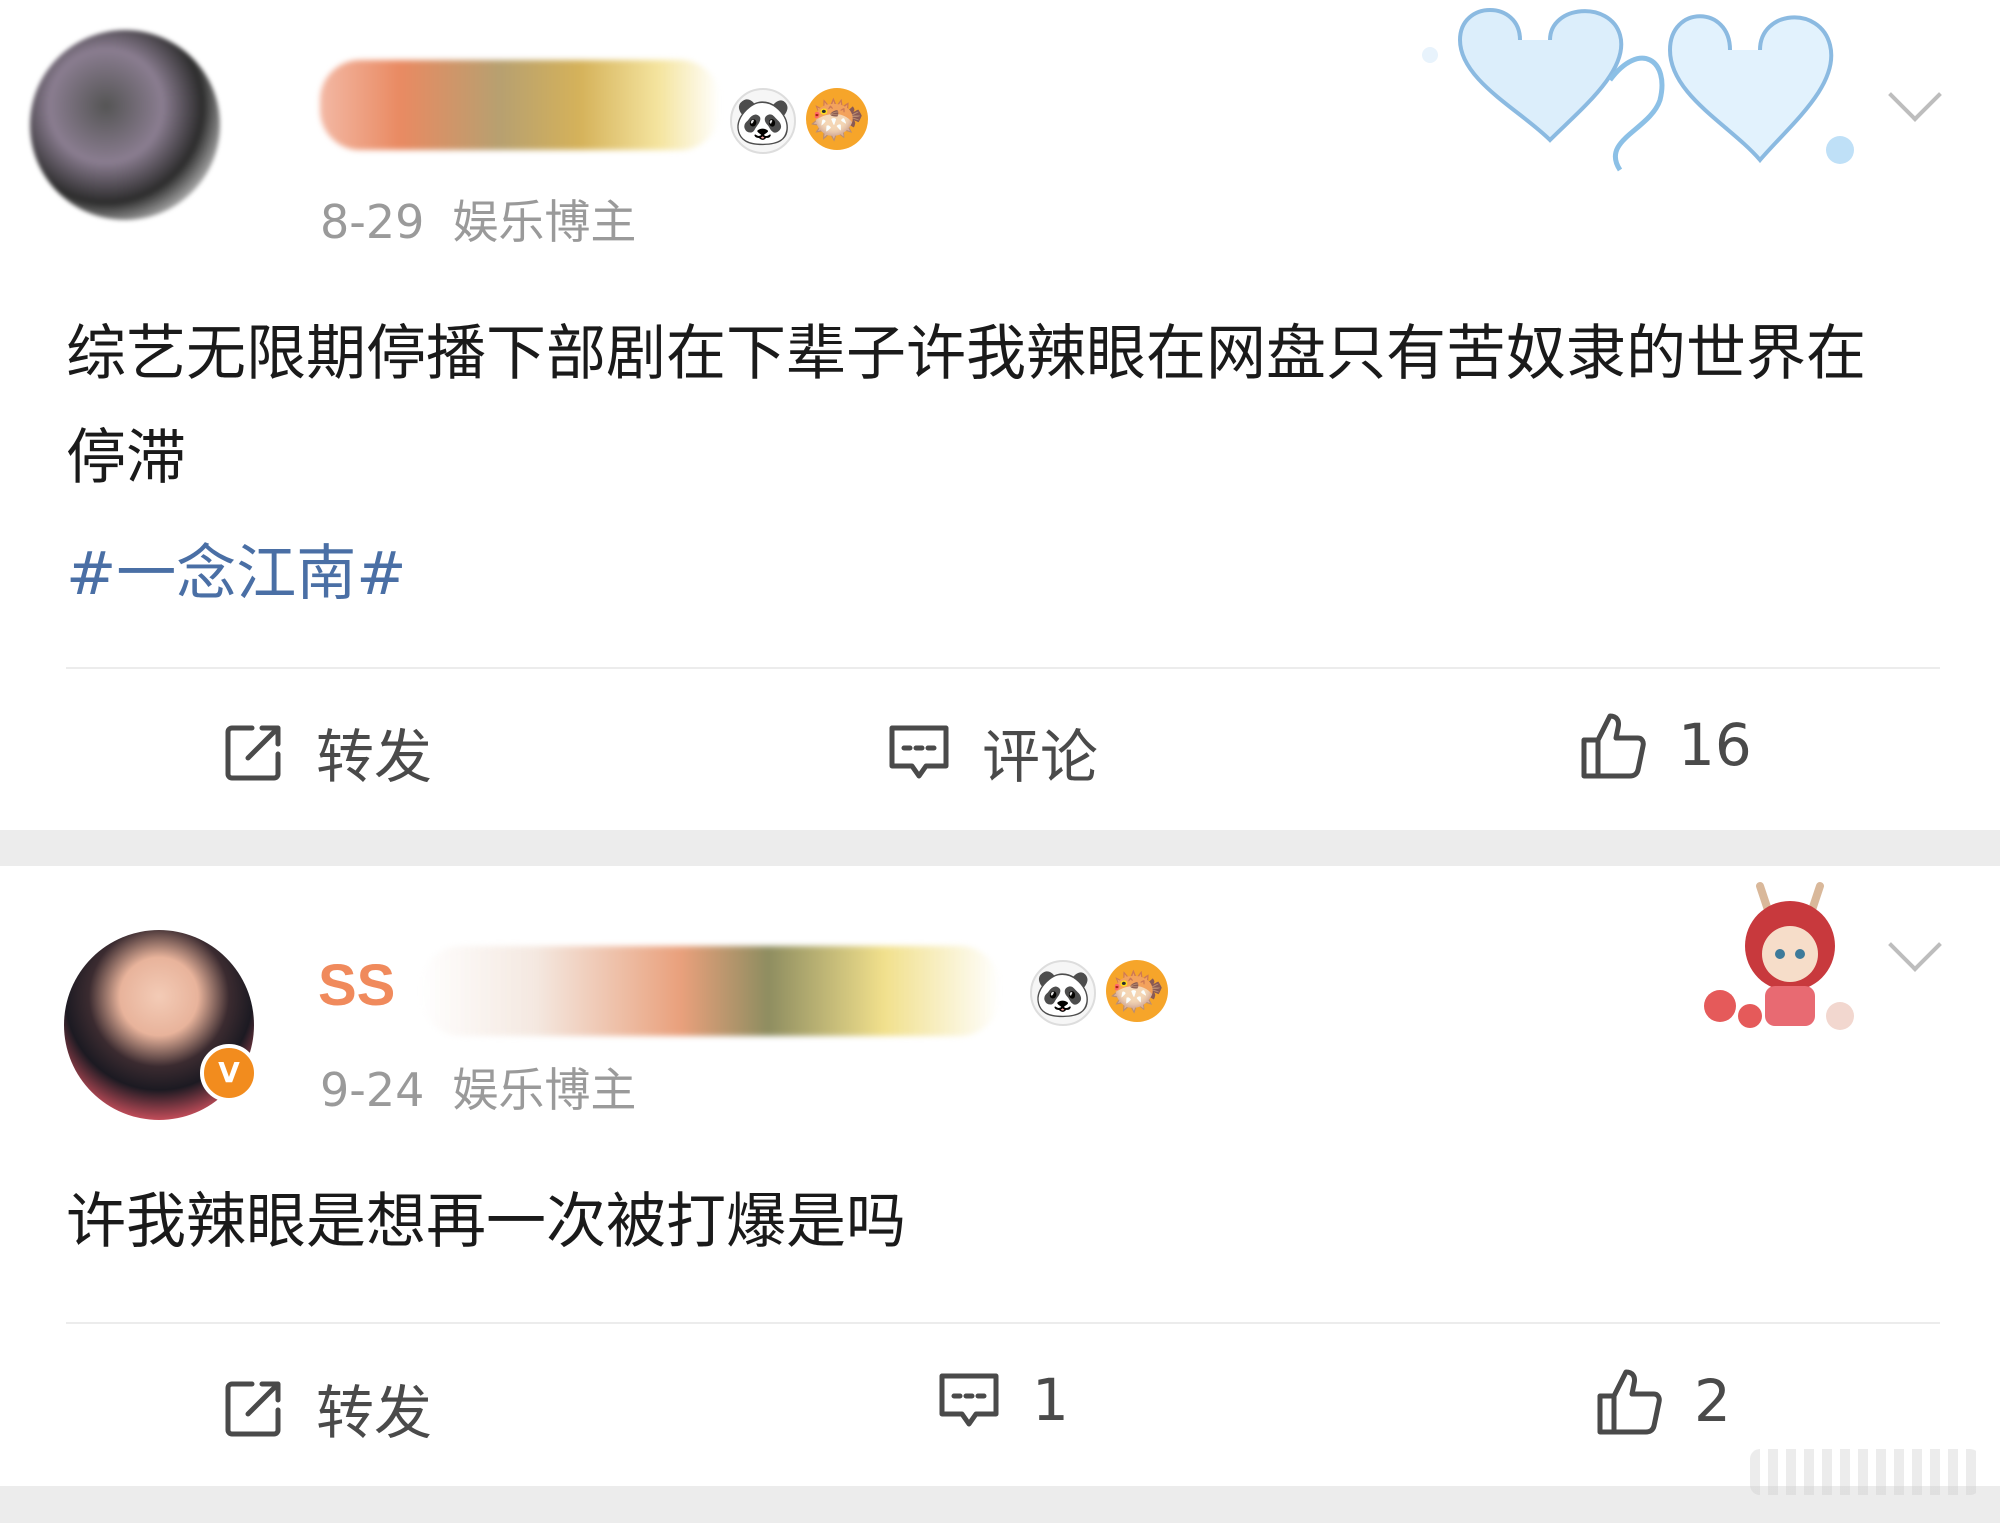  I want to click on post-text: 许我辣眼是想再一次被打爆是吗, so click(486, 1222).